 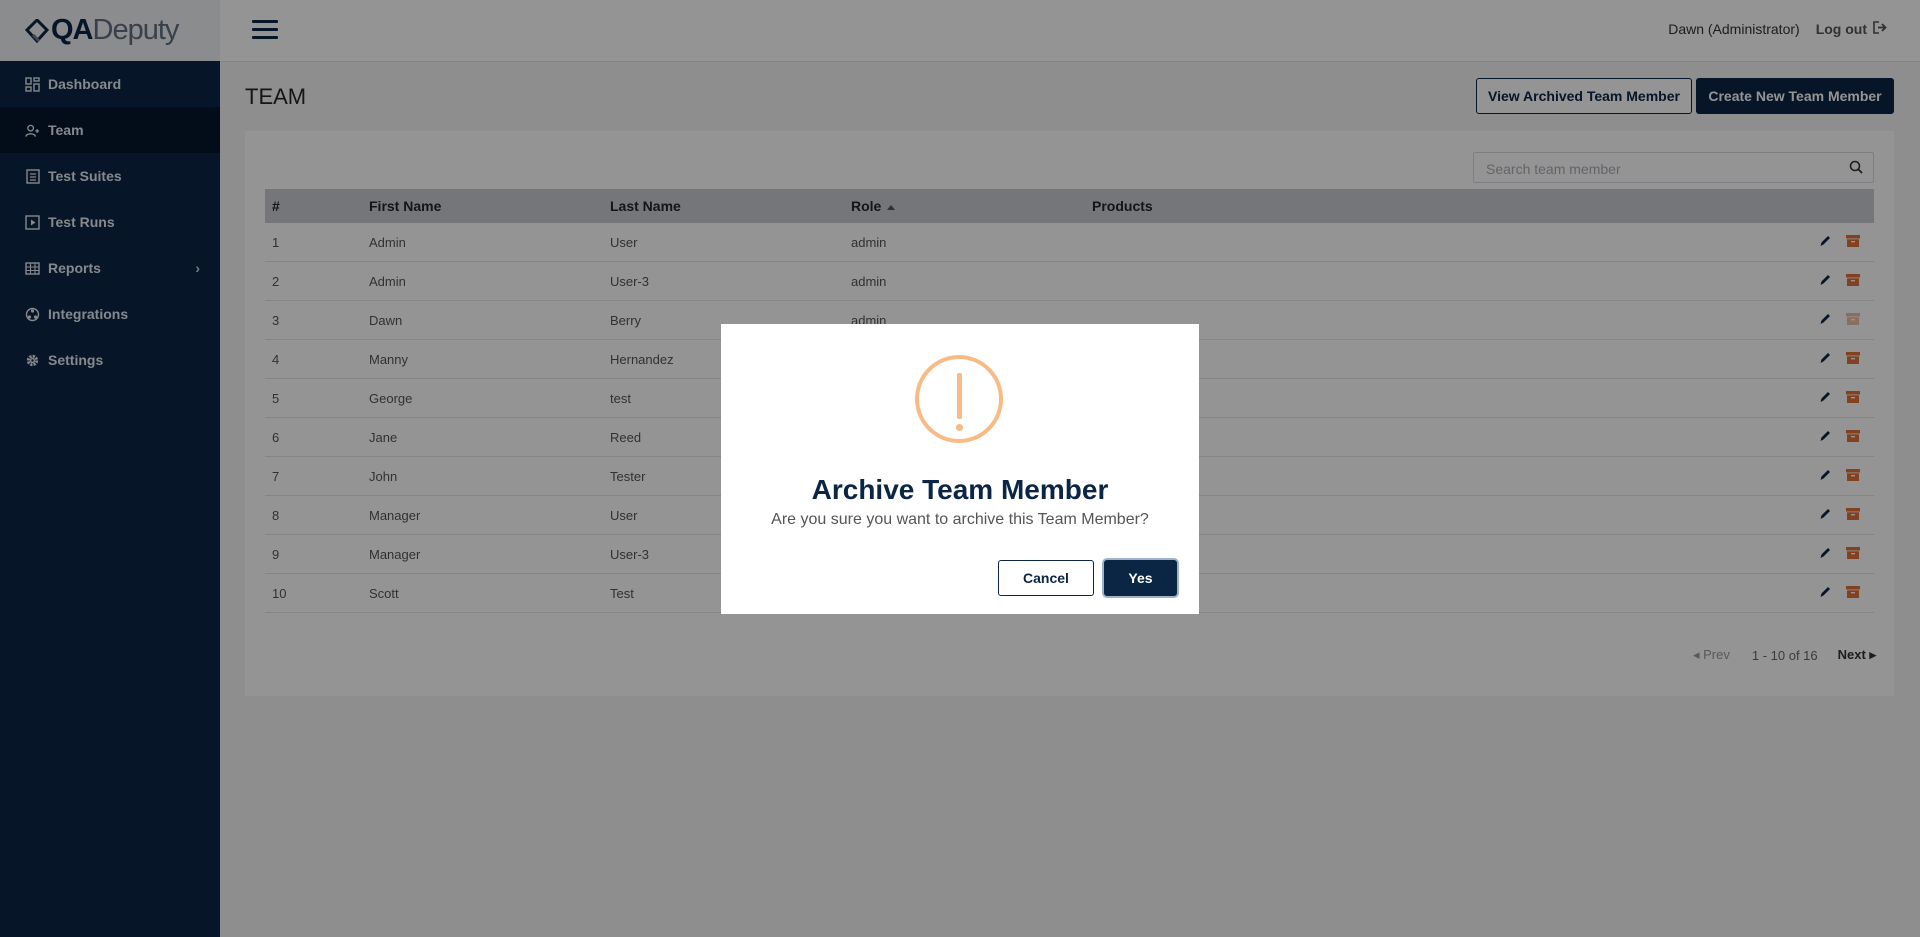 I want to click on cancel-button: Cancel, so click(x=1046, y=578).